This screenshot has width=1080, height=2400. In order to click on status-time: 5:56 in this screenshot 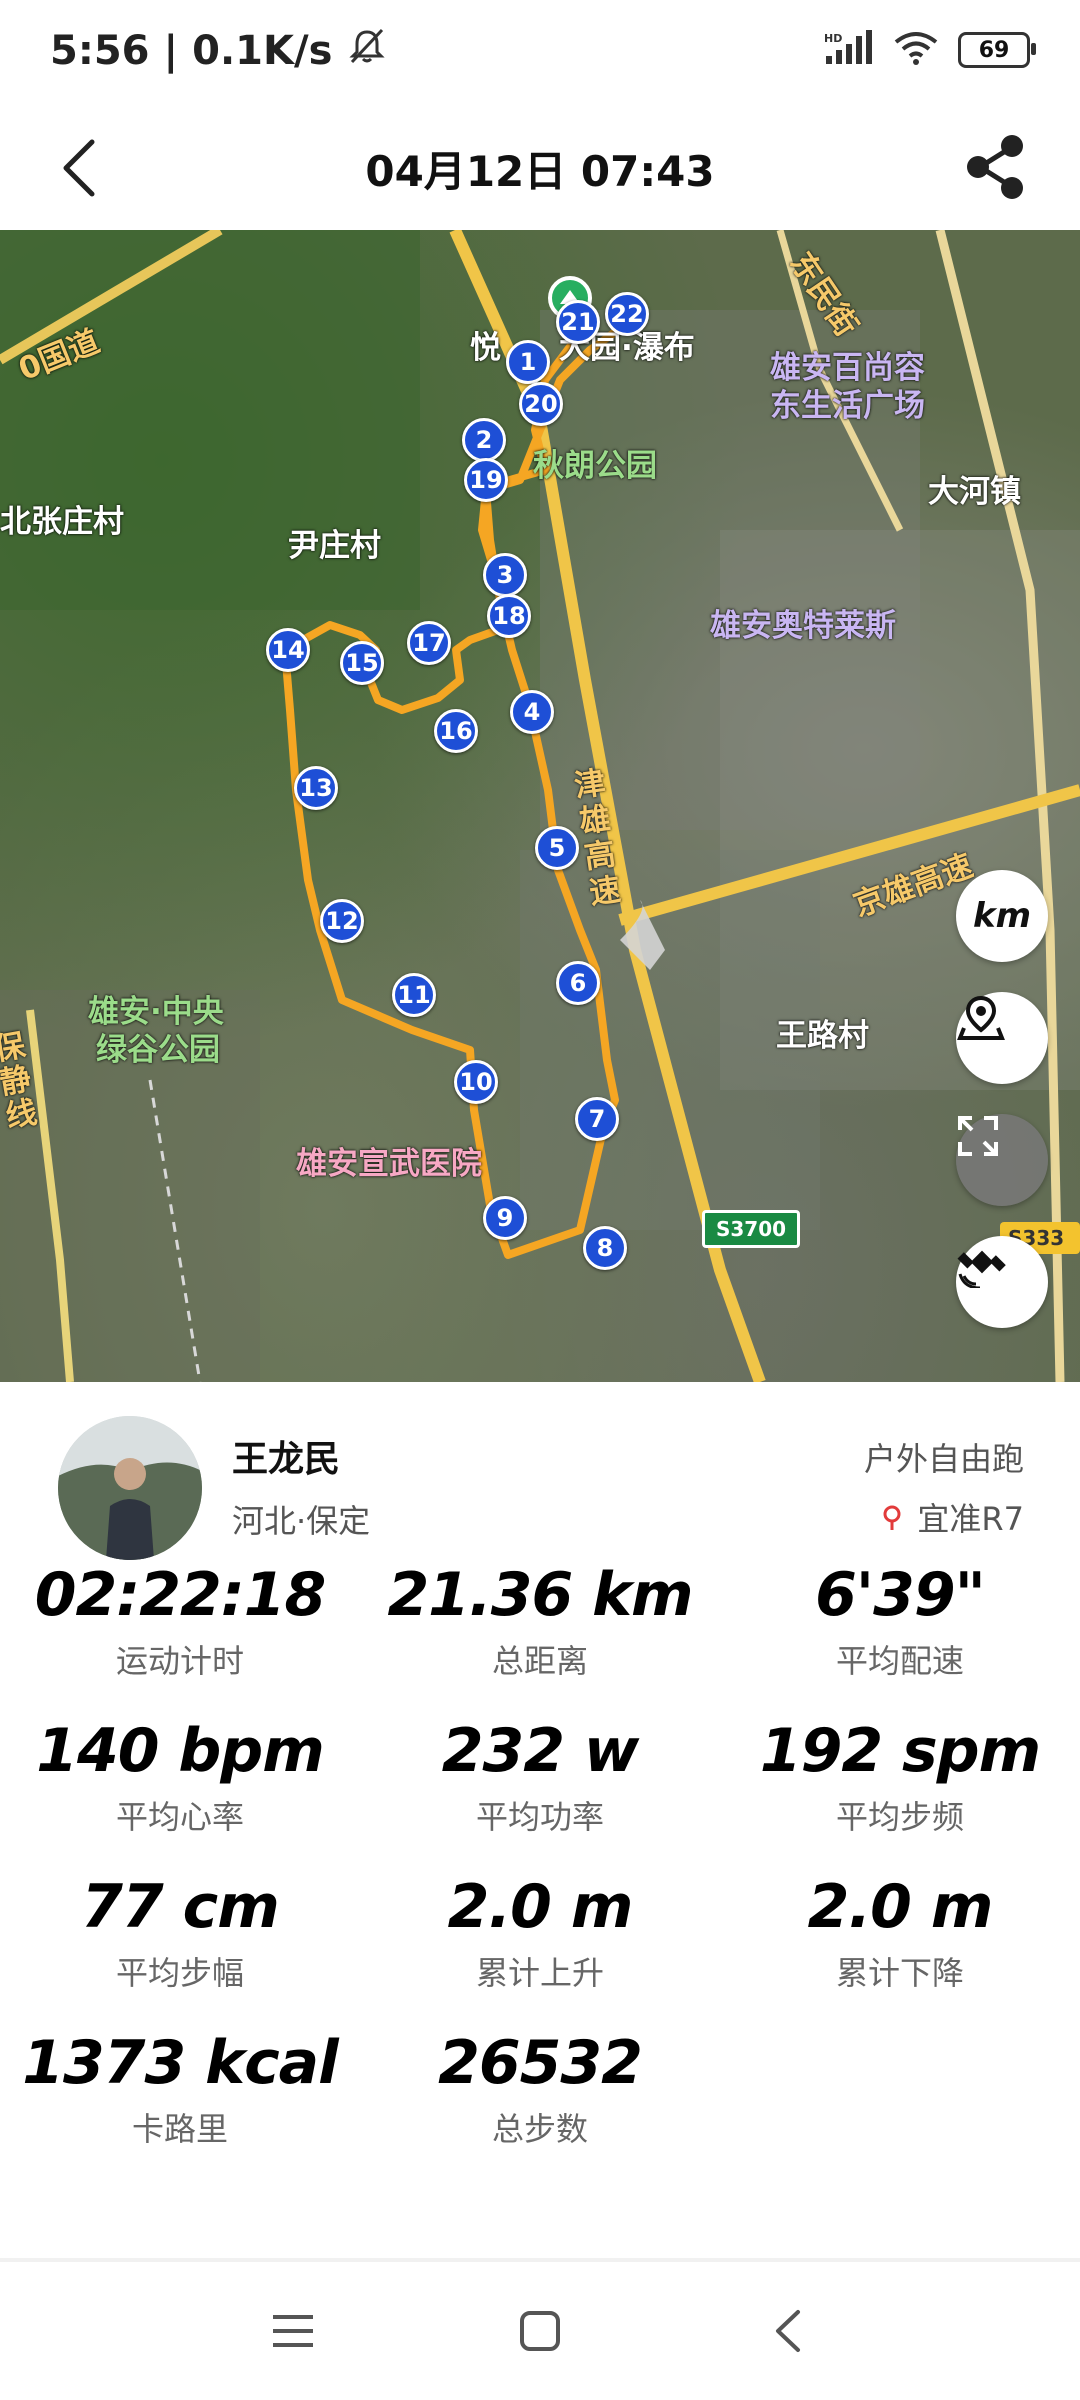, I will do `click(100, 51)`.